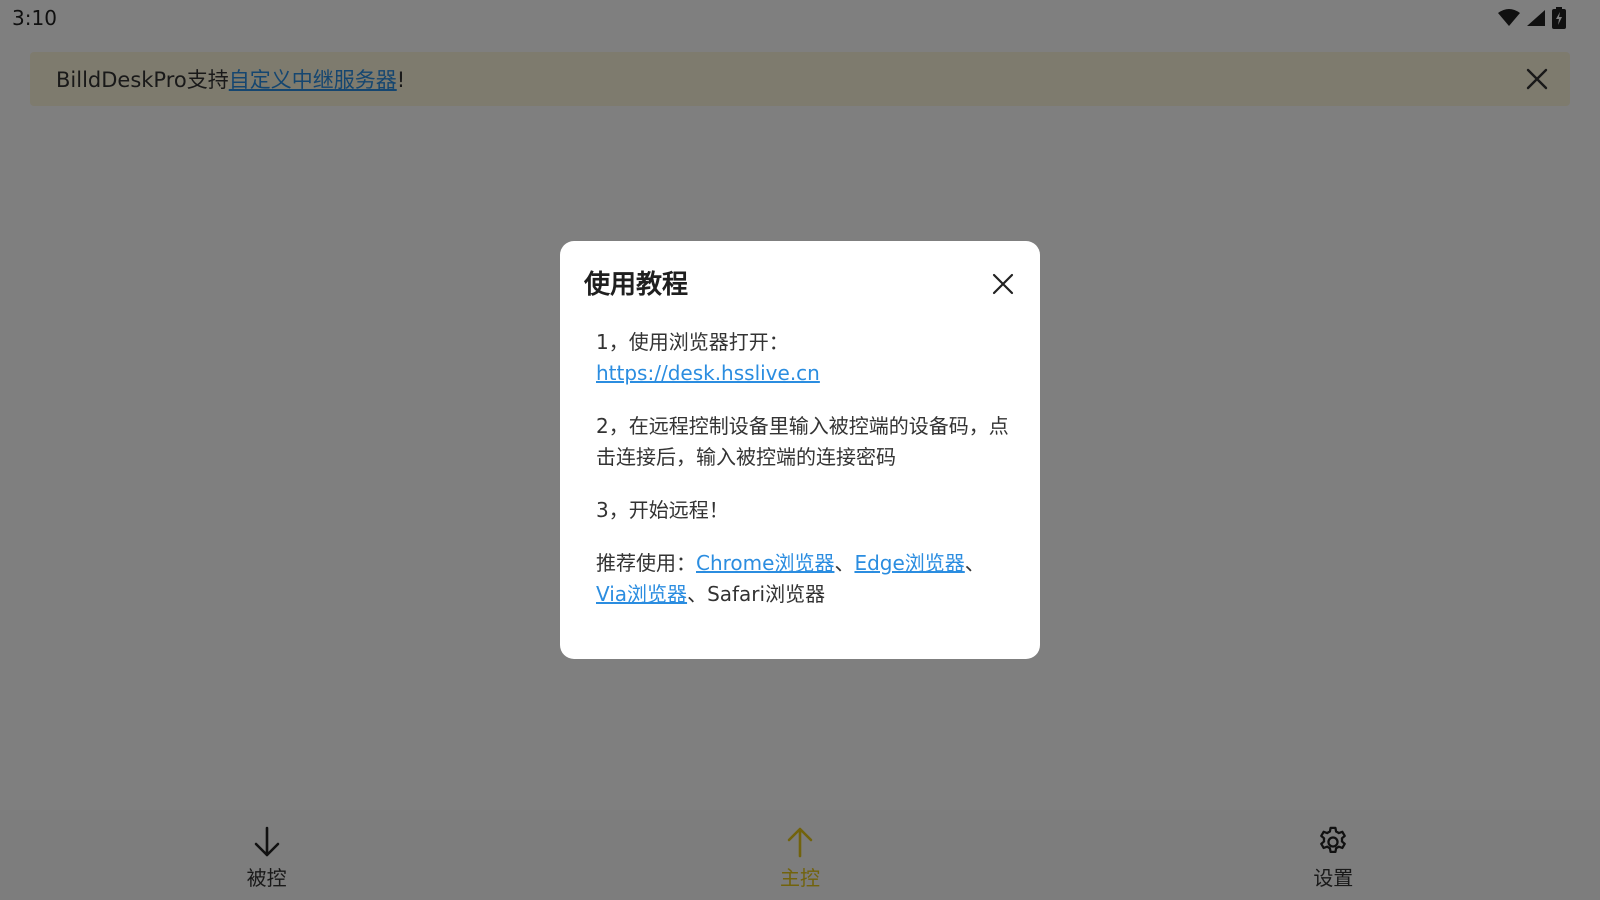 This screenshot has width=1600, height=900. I want to click on step-1: 1，使用浏览器打开： https://desk.hsslive.cn, so click(806, 358).